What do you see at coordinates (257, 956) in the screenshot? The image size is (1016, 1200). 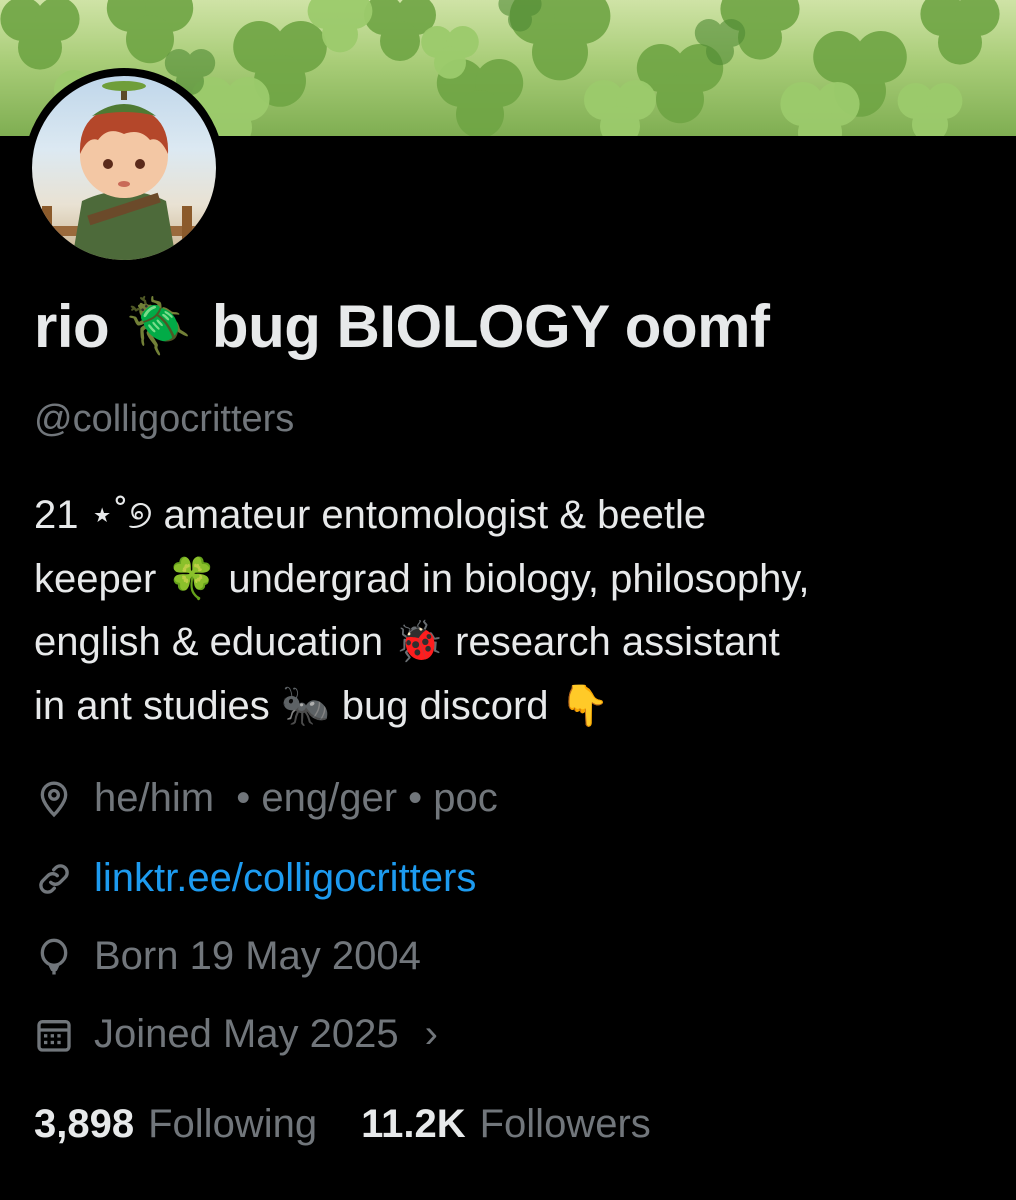 I see `birth-text: Born 19 May 2004` at bounding box center [257, 956].